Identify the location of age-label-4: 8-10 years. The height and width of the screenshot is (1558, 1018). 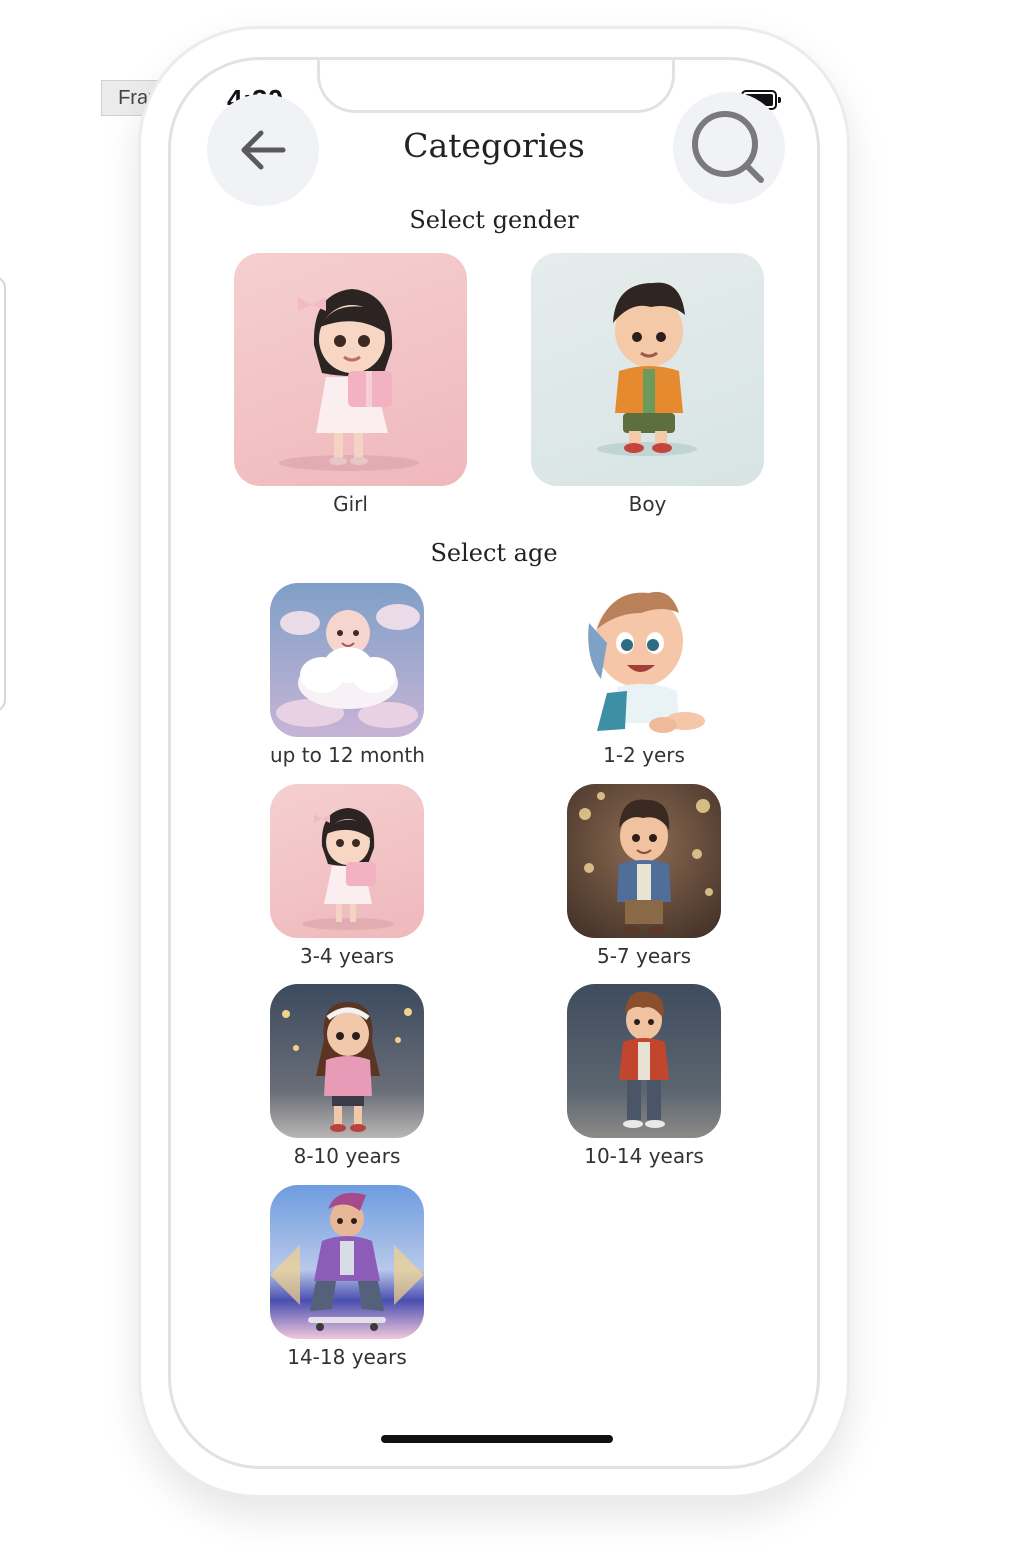
(347, 1156).